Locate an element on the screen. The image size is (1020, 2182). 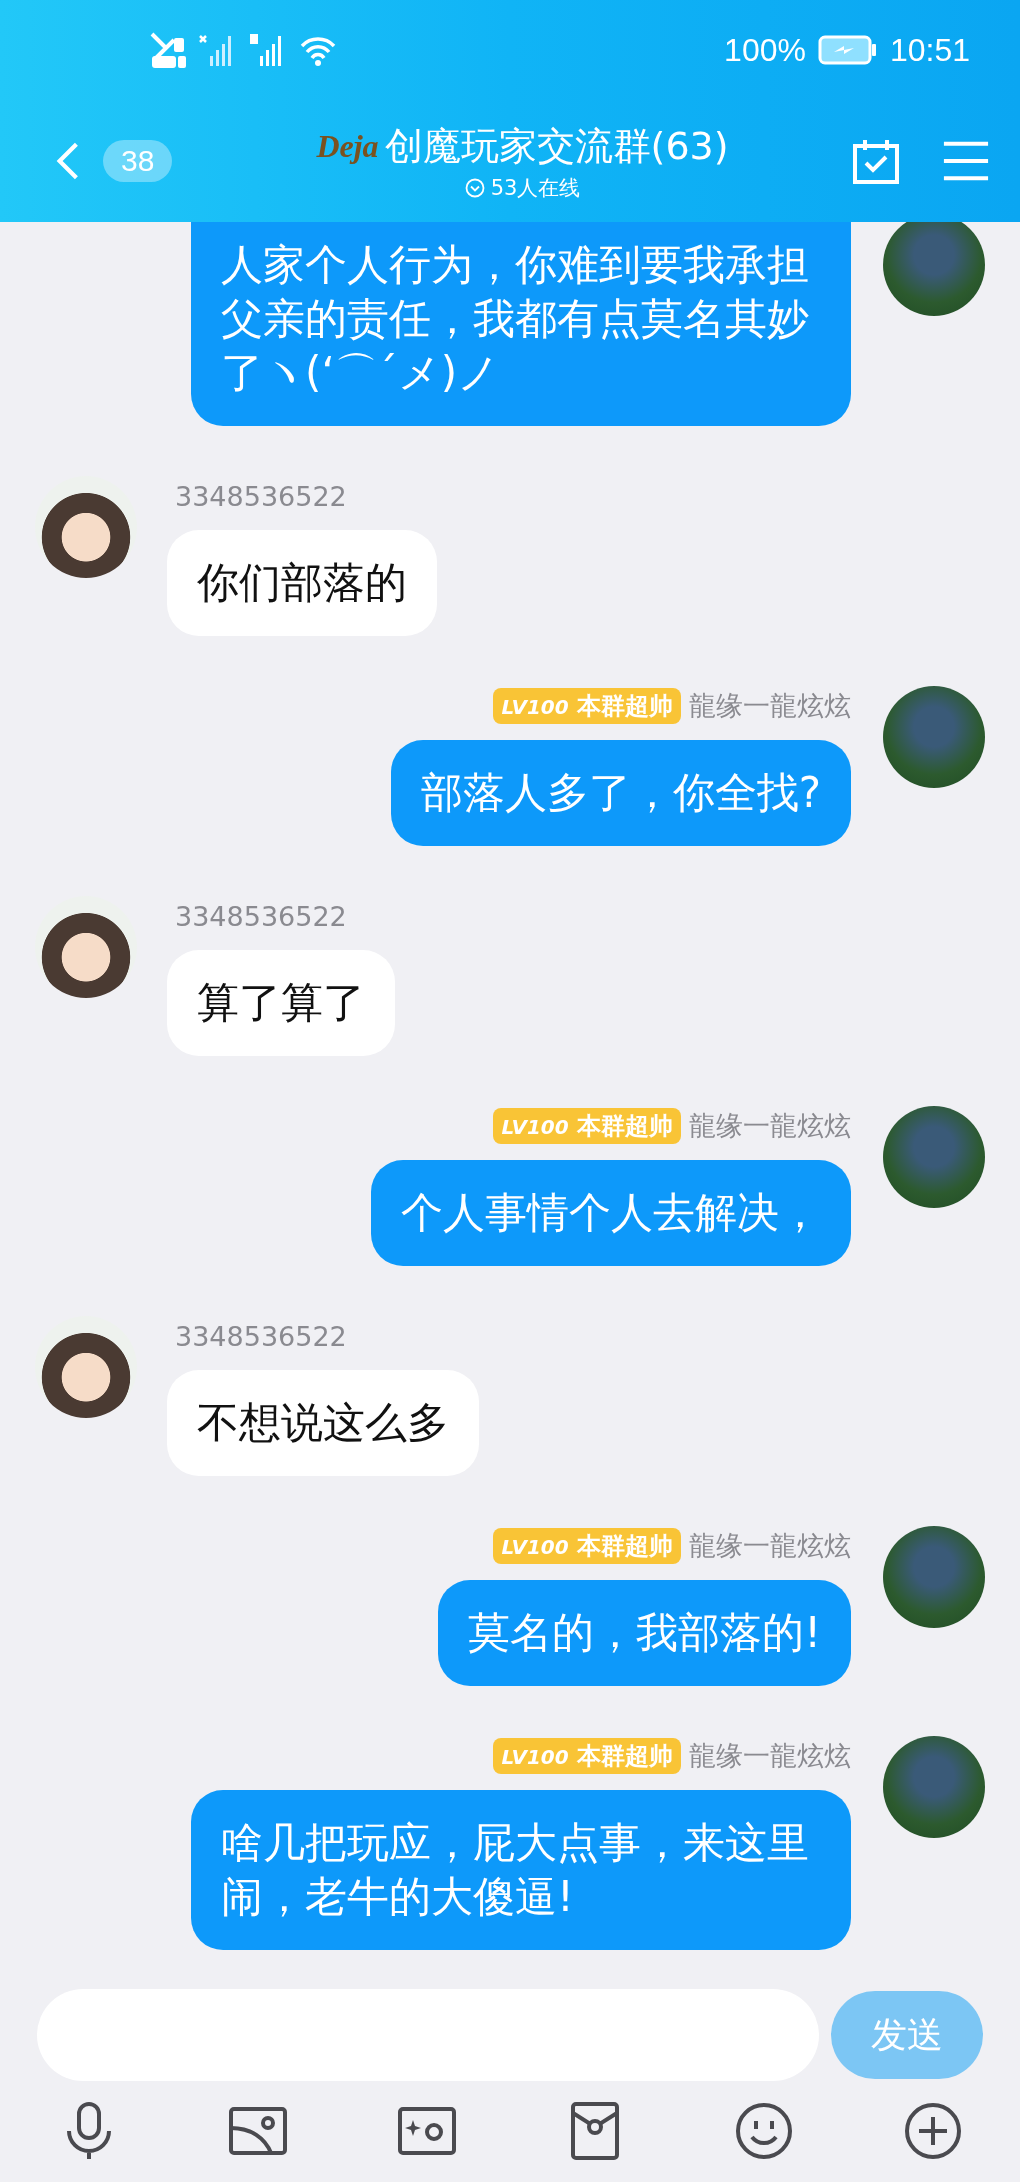
add-icon is located at coordinates (933, 2131).